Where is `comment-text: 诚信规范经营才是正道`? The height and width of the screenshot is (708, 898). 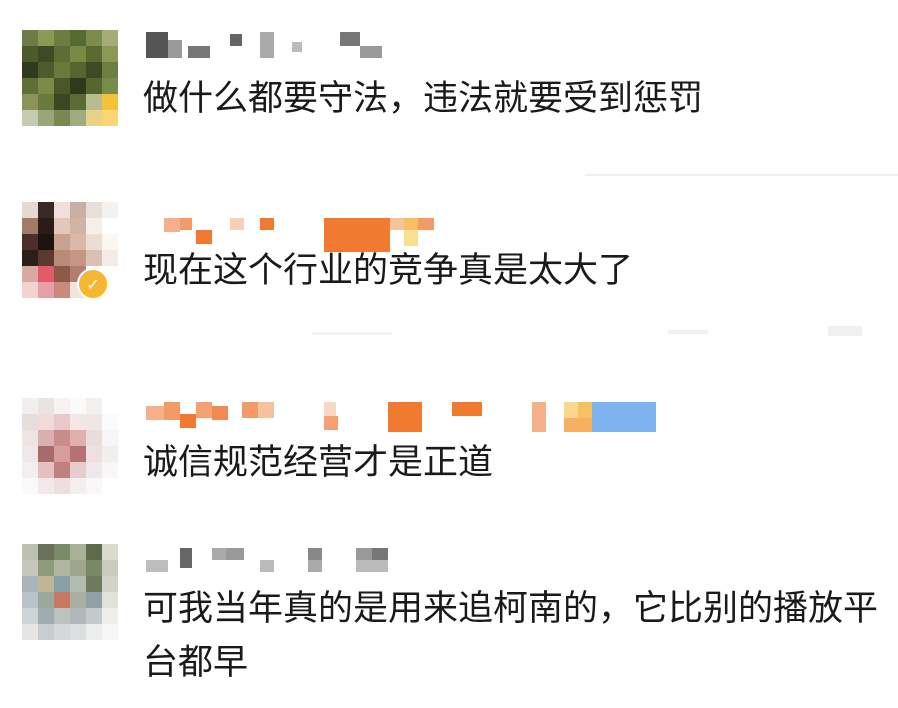
comment-text: 诚信规范经营才是正道 is located at coordinates (318, 463).